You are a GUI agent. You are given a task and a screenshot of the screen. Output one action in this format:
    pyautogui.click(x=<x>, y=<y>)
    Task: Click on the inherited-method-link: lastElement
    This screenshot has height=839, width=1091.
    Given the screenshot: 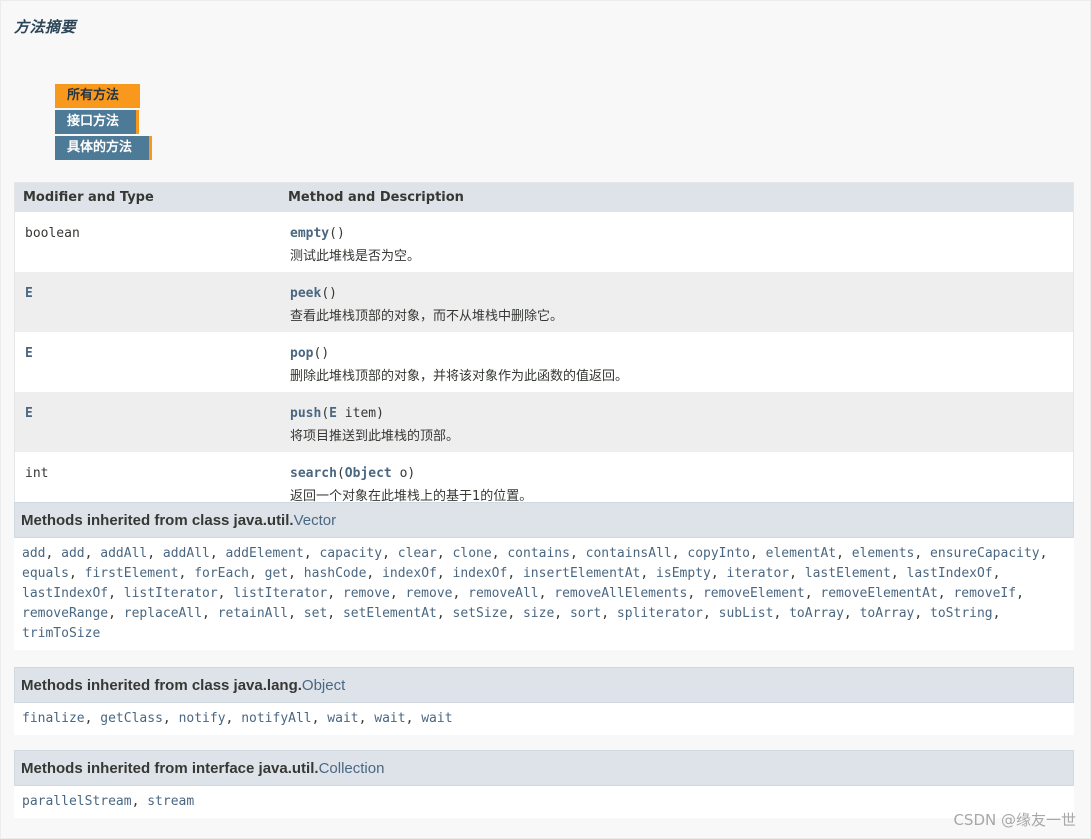 What is the action you would take?
    pyautogui.click(x=848, y=573)
    